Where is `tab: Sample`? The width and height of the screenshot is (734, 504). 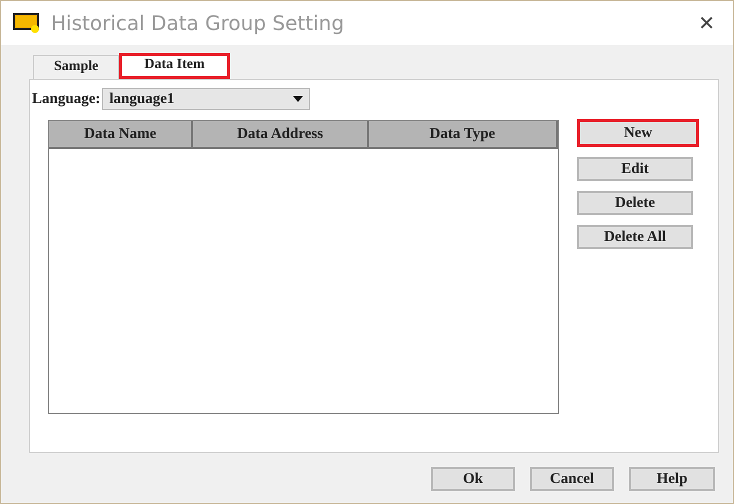 tab: Sample is located at coordinates (76, 67).